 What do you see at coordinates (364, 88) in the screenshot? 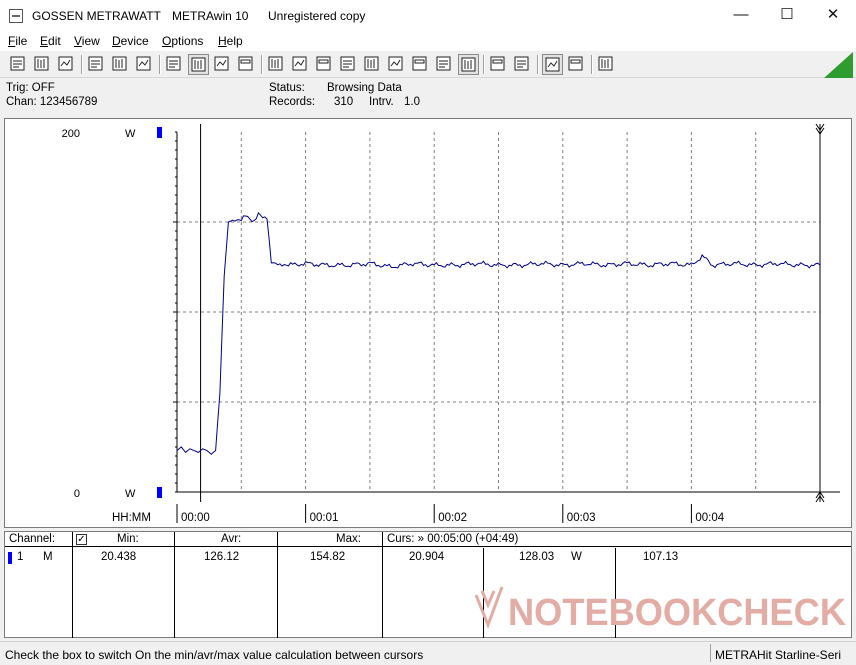
I see `status-value: Browsing Data` at bounding box center [364, 88].